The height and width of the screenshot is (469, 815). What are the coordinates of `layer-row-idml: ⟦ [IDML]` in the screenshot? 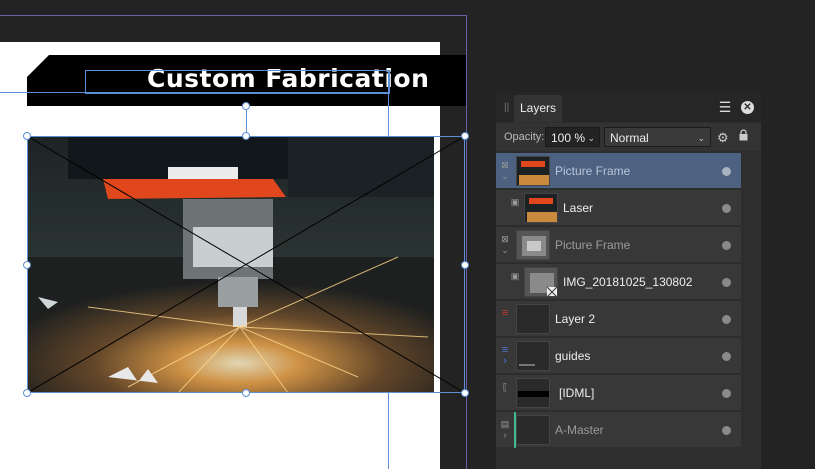 It's located at (618, 392).